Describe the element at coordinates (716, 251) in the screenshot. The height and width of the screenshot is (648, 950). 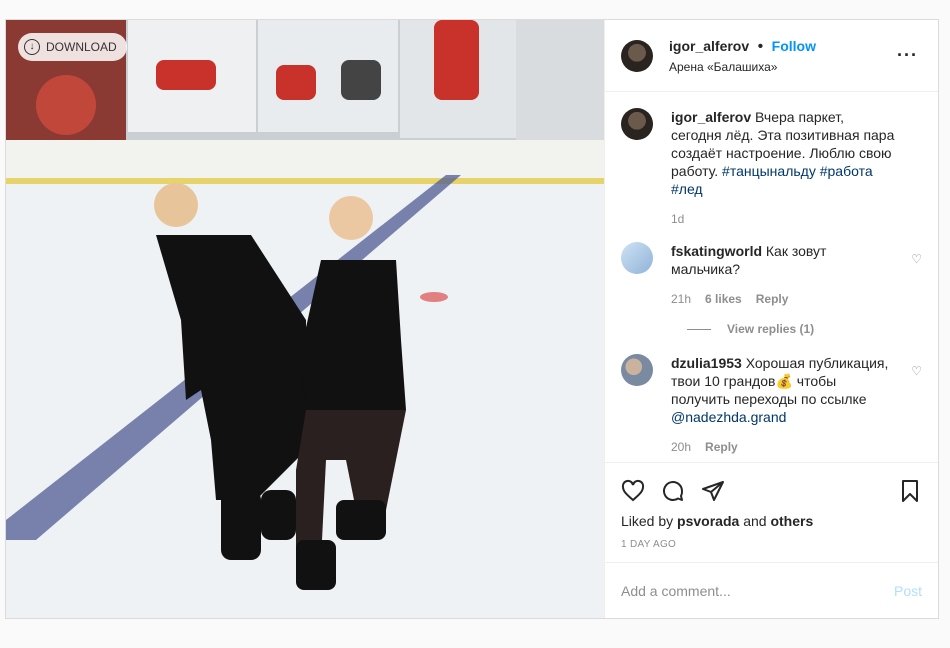
I see `comment-username: fskatingworld` at that location.